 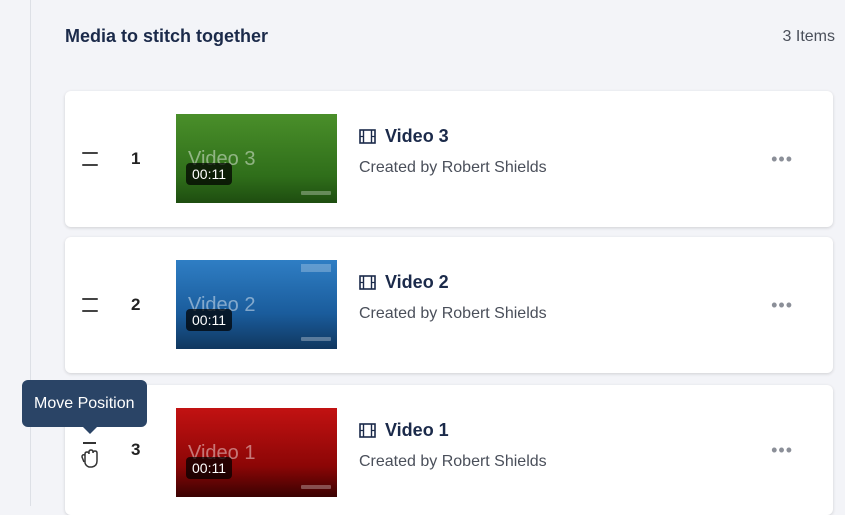 I want to click on video-thumbnail: Video 2 00:11, so click(x=256, y=304).